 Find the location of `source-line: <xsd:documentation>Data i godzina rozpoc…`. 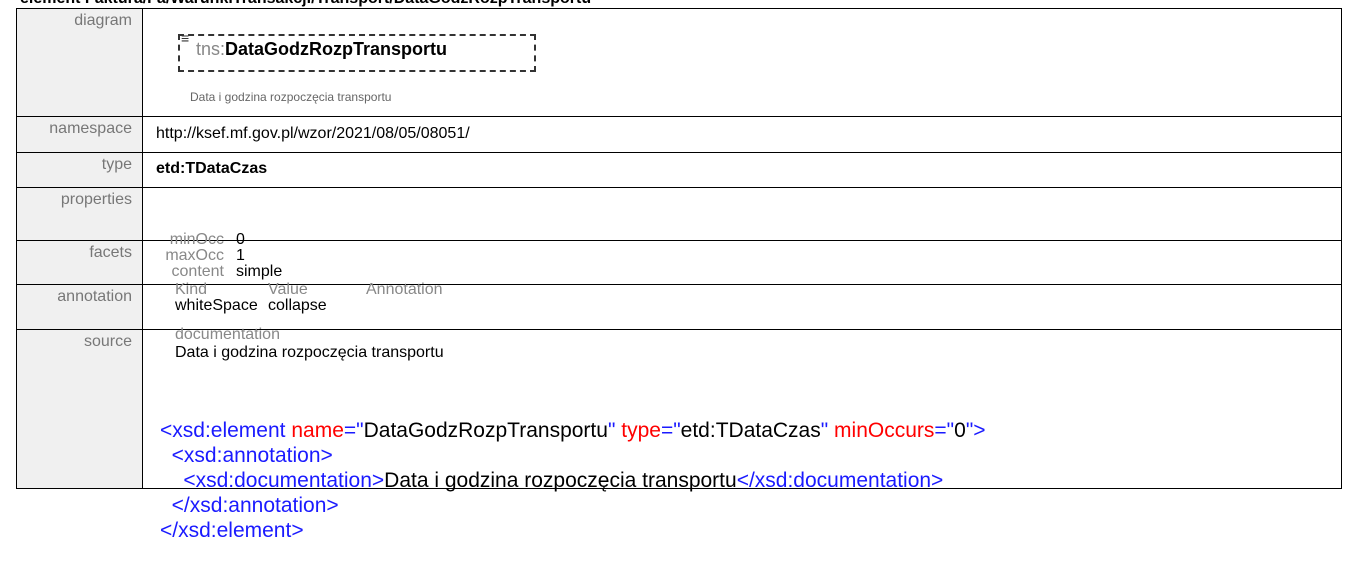

source-line: <xsd:documentation>Data i godzina rozpoc… is located at coordinates (573, 480).